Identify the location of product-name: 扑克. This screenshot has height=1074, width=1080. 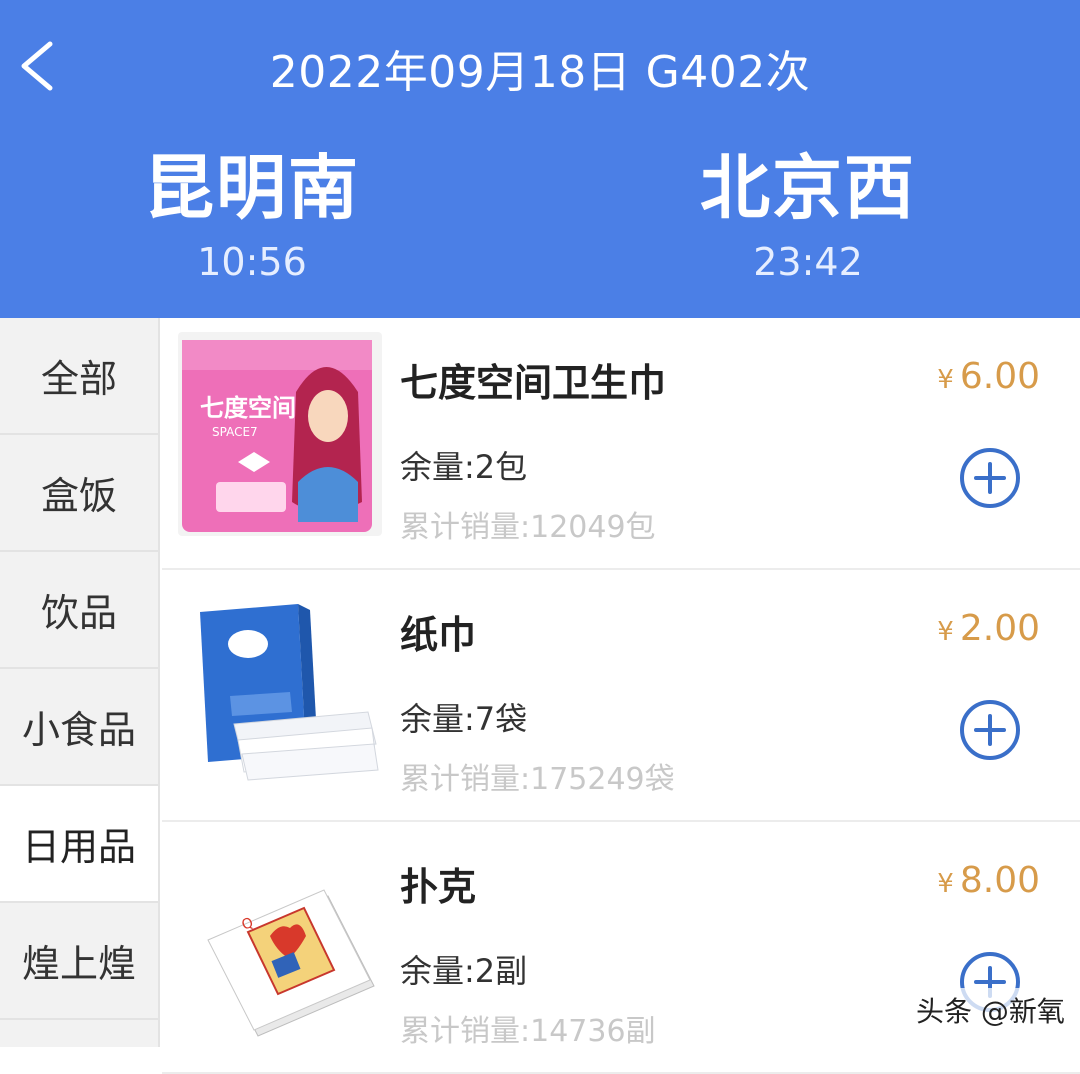
(438, 887).